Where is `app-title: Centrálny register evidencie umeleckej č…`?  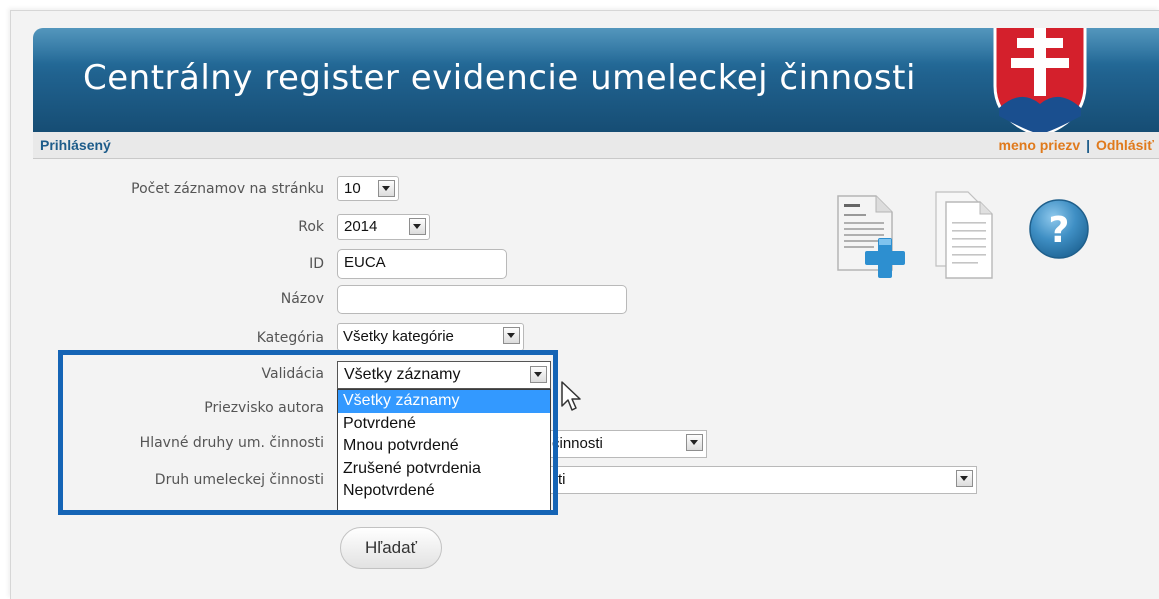
app-title: Centrálny register evidencie umeleckej č… is located at coordinates (499, 78).